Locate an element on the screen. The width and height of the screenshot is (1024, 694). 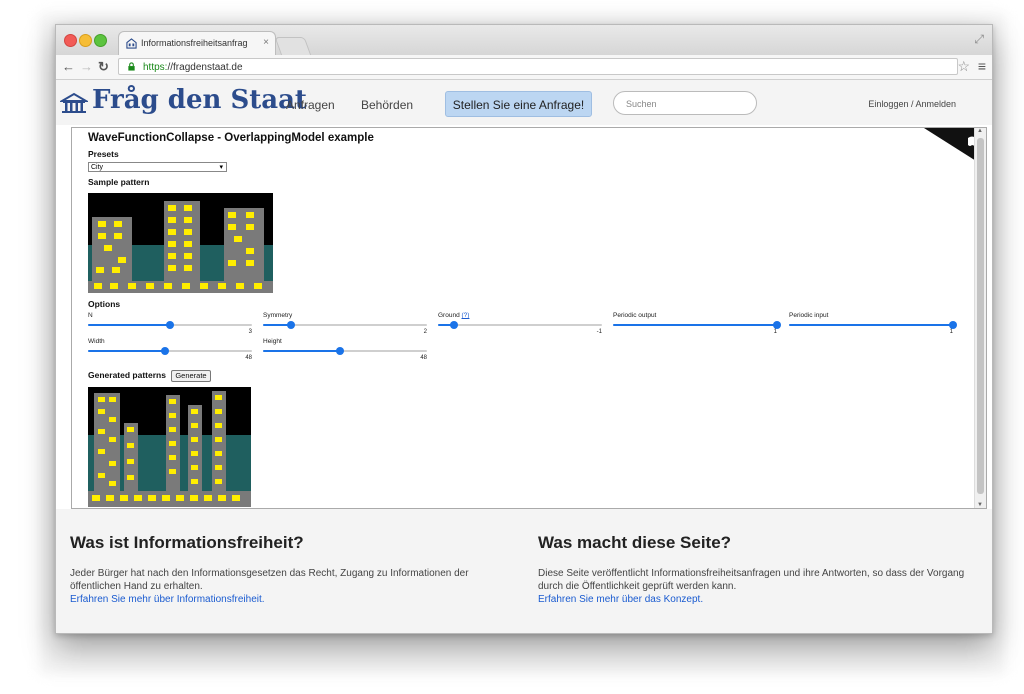
forward-arrow-icon: → is located at coordinates (86, 66).